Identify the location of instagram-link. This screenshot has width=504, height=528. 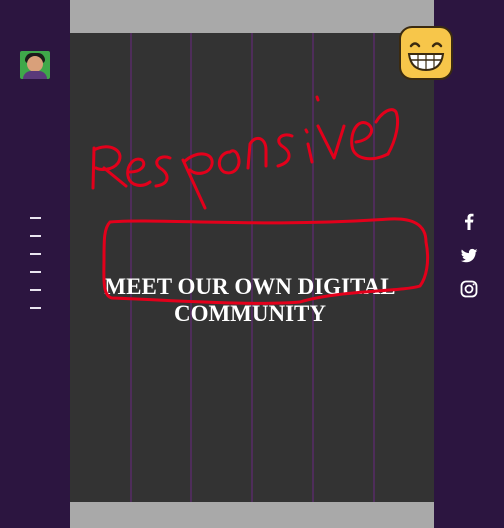
(469, 289).